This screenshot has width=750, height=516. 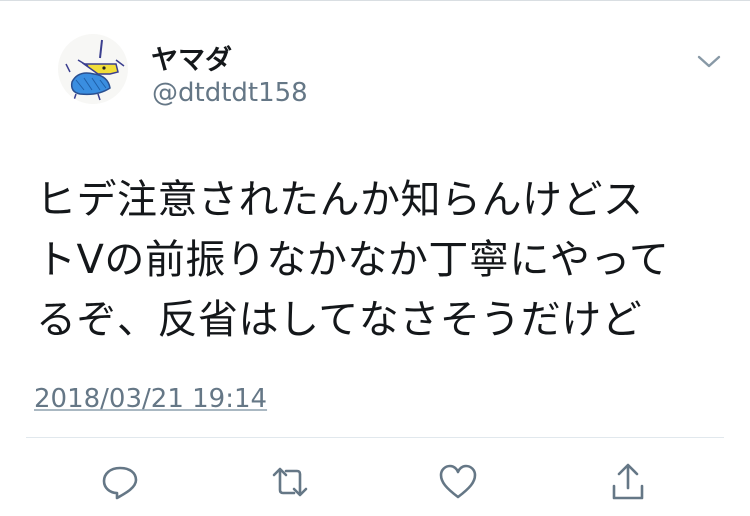 I want to click on display-name: ヤマダ, so click(x=191, y=57).